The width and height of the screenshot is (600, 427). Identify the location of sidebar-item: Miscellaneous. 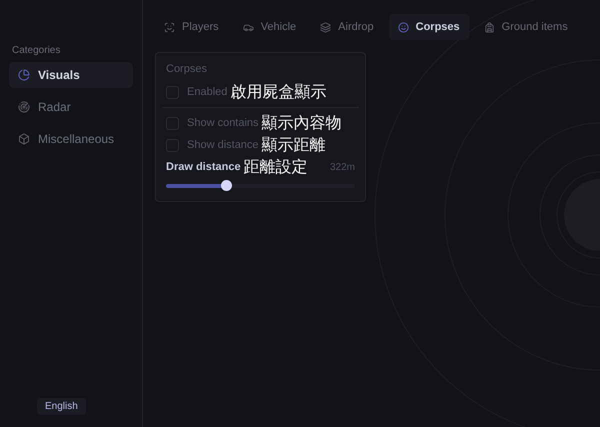
(71, 139).